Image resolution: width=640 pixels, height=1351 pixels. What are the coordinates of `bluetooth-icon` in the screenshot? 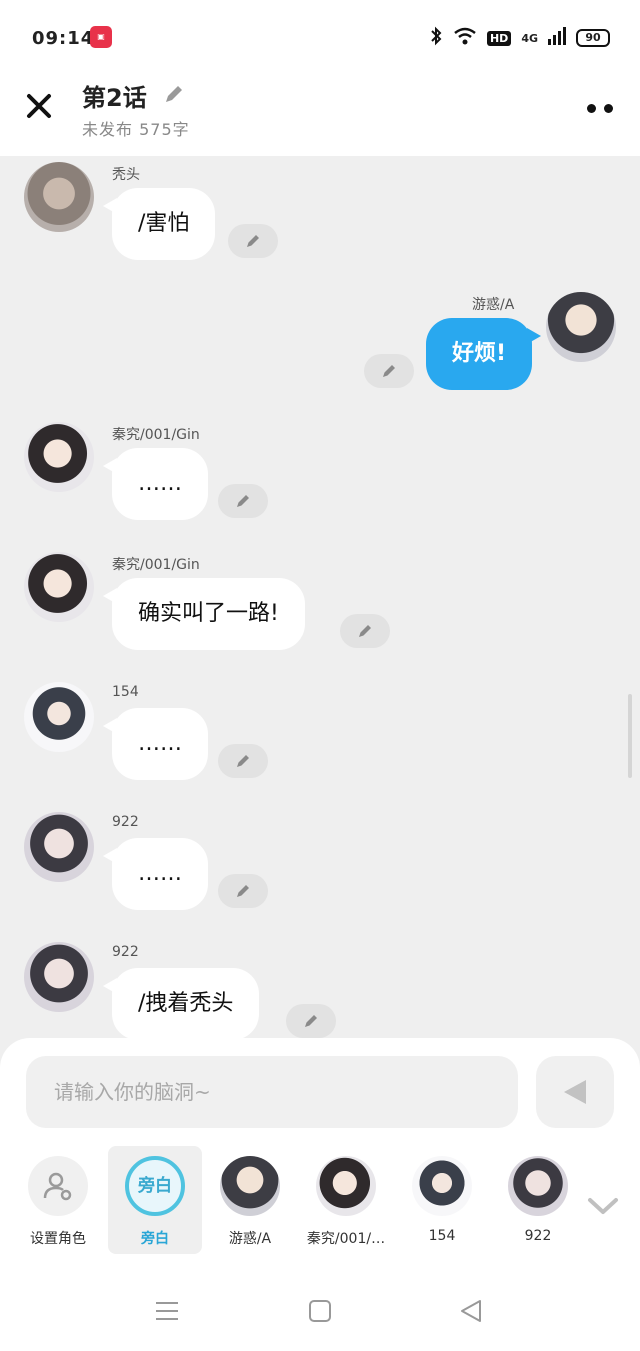 It's located at (436, 38).